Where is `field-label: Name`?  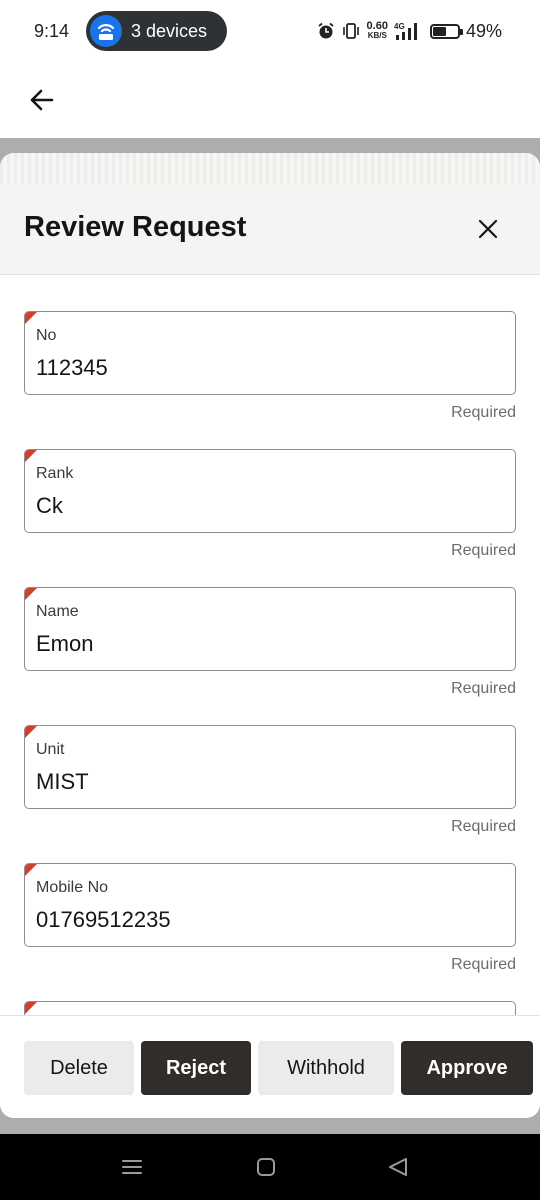
field-label: Name is located at coordinates (57, 611).